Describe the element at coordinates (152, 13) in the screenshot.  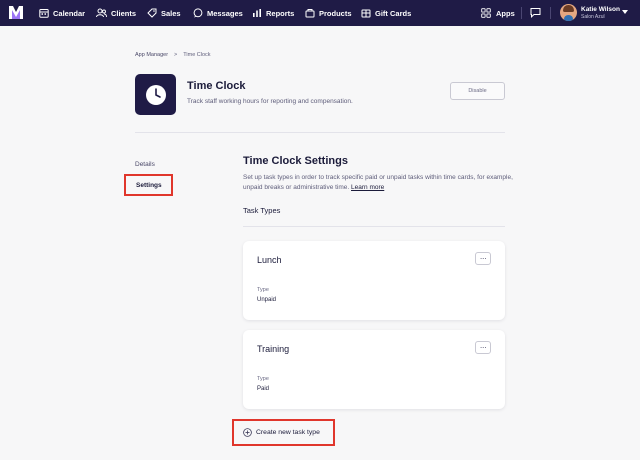
I see `sales-tag-icon` at that location.